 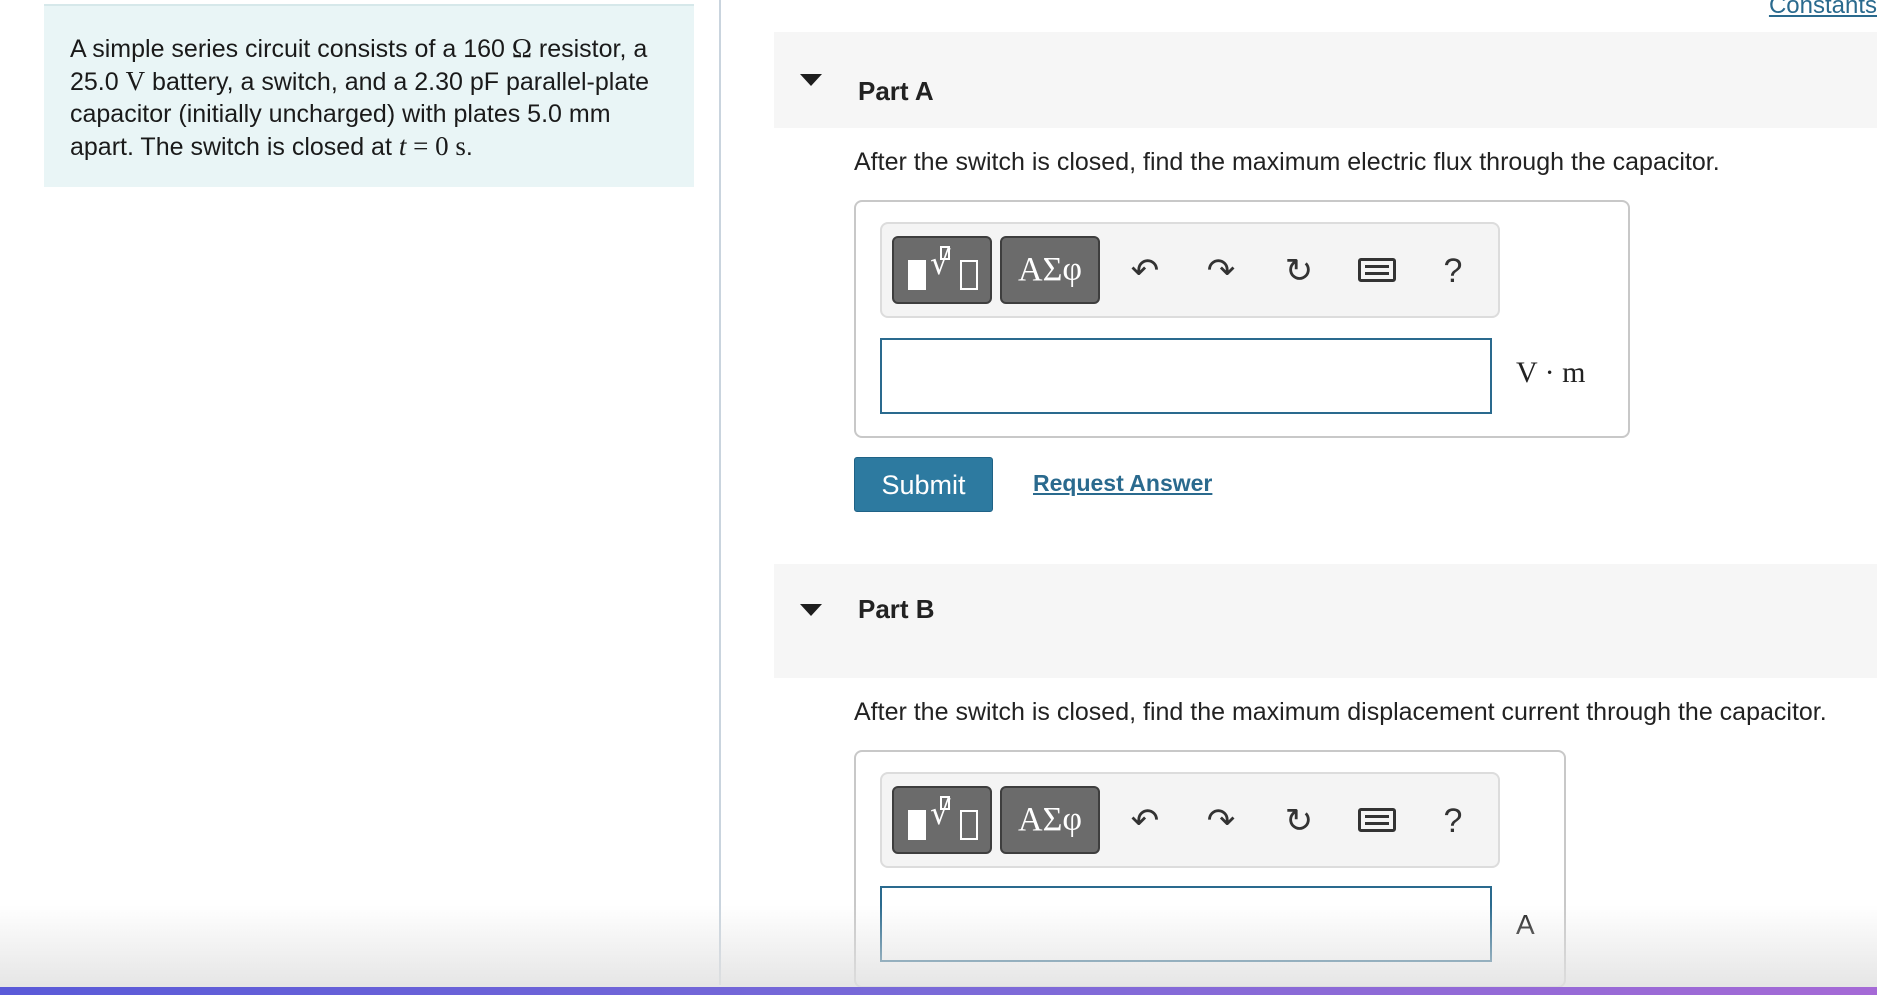 What do you see at coordinates (469, 147) in the screenshot?
I see `problem-text-part: .` at bounding box center [469, 147].